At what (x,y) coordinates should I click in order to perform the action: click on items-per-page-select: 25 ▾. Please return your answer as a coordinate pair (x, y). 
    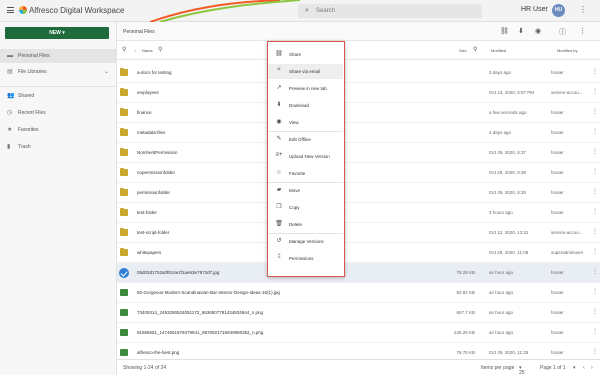
    Looking at the image, I should click on (522, 370).